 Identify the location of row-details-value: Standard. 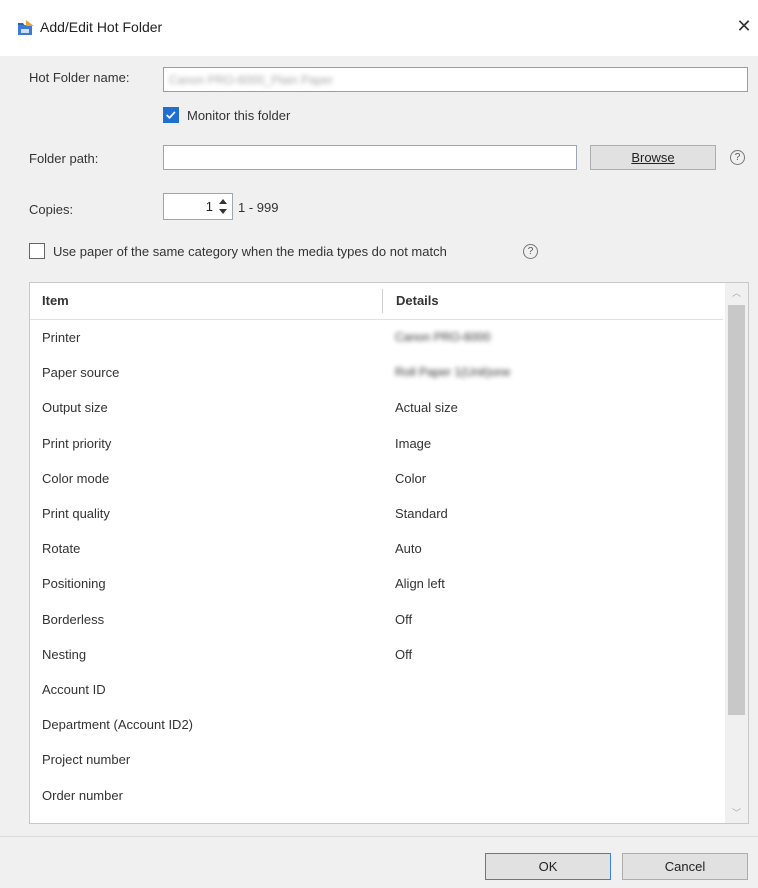
(421, 513).